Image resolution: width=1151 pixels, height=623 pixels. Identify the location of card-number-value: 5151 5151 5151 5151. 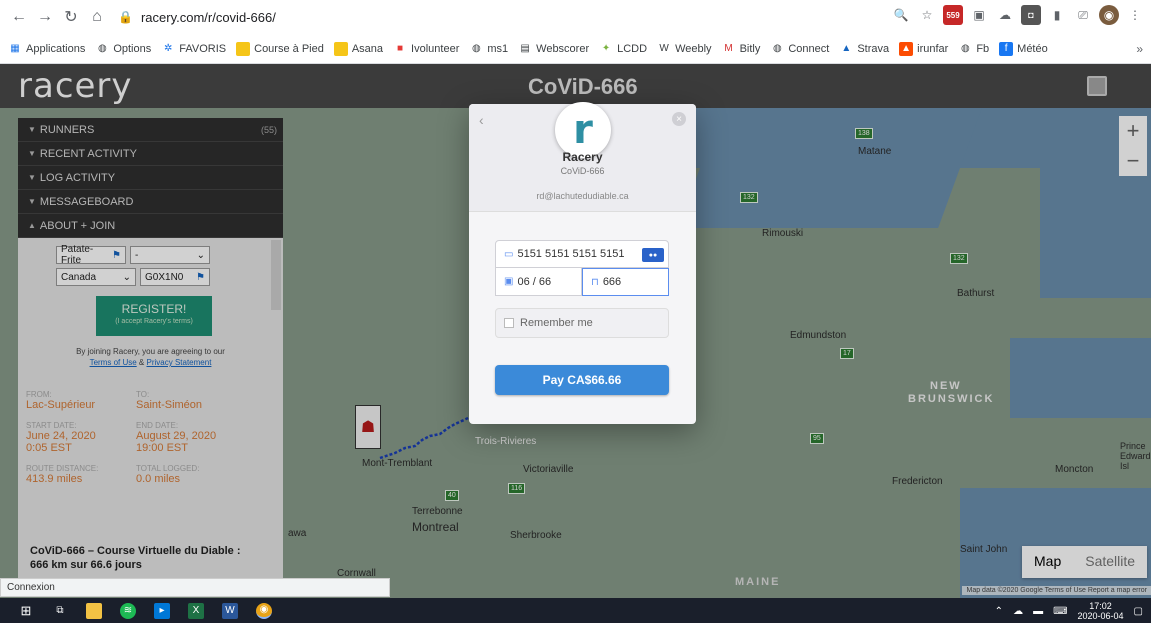
(571, 254).